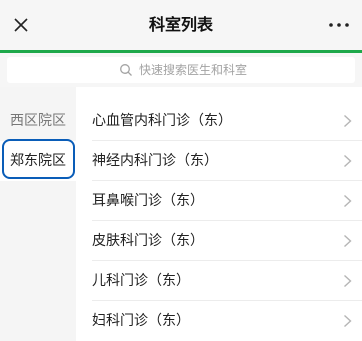 The width and height of the screenshot is (362, 341). I want to click on department-row: 妇科门诊（东）, so click(219, 321).